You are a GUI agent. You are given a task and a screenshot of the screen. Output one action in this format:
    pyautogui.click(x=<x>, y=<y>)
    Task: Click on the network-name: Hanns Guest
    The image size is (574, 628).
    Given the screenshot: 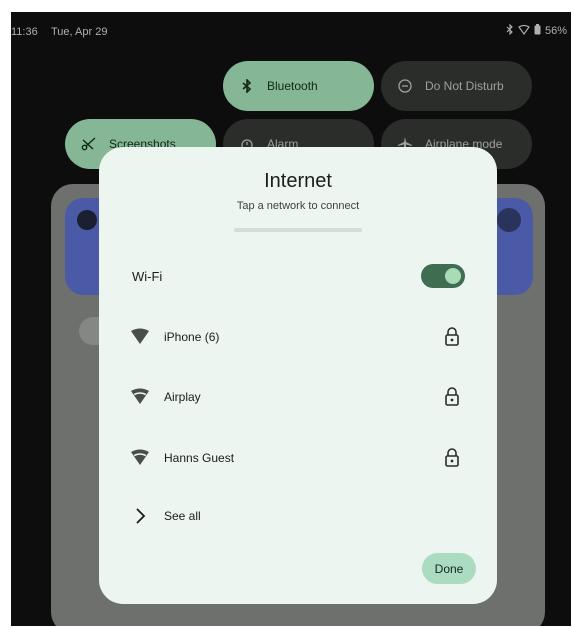 What is the action you would take?
    pyautogui.click(x=199, y=458)
    